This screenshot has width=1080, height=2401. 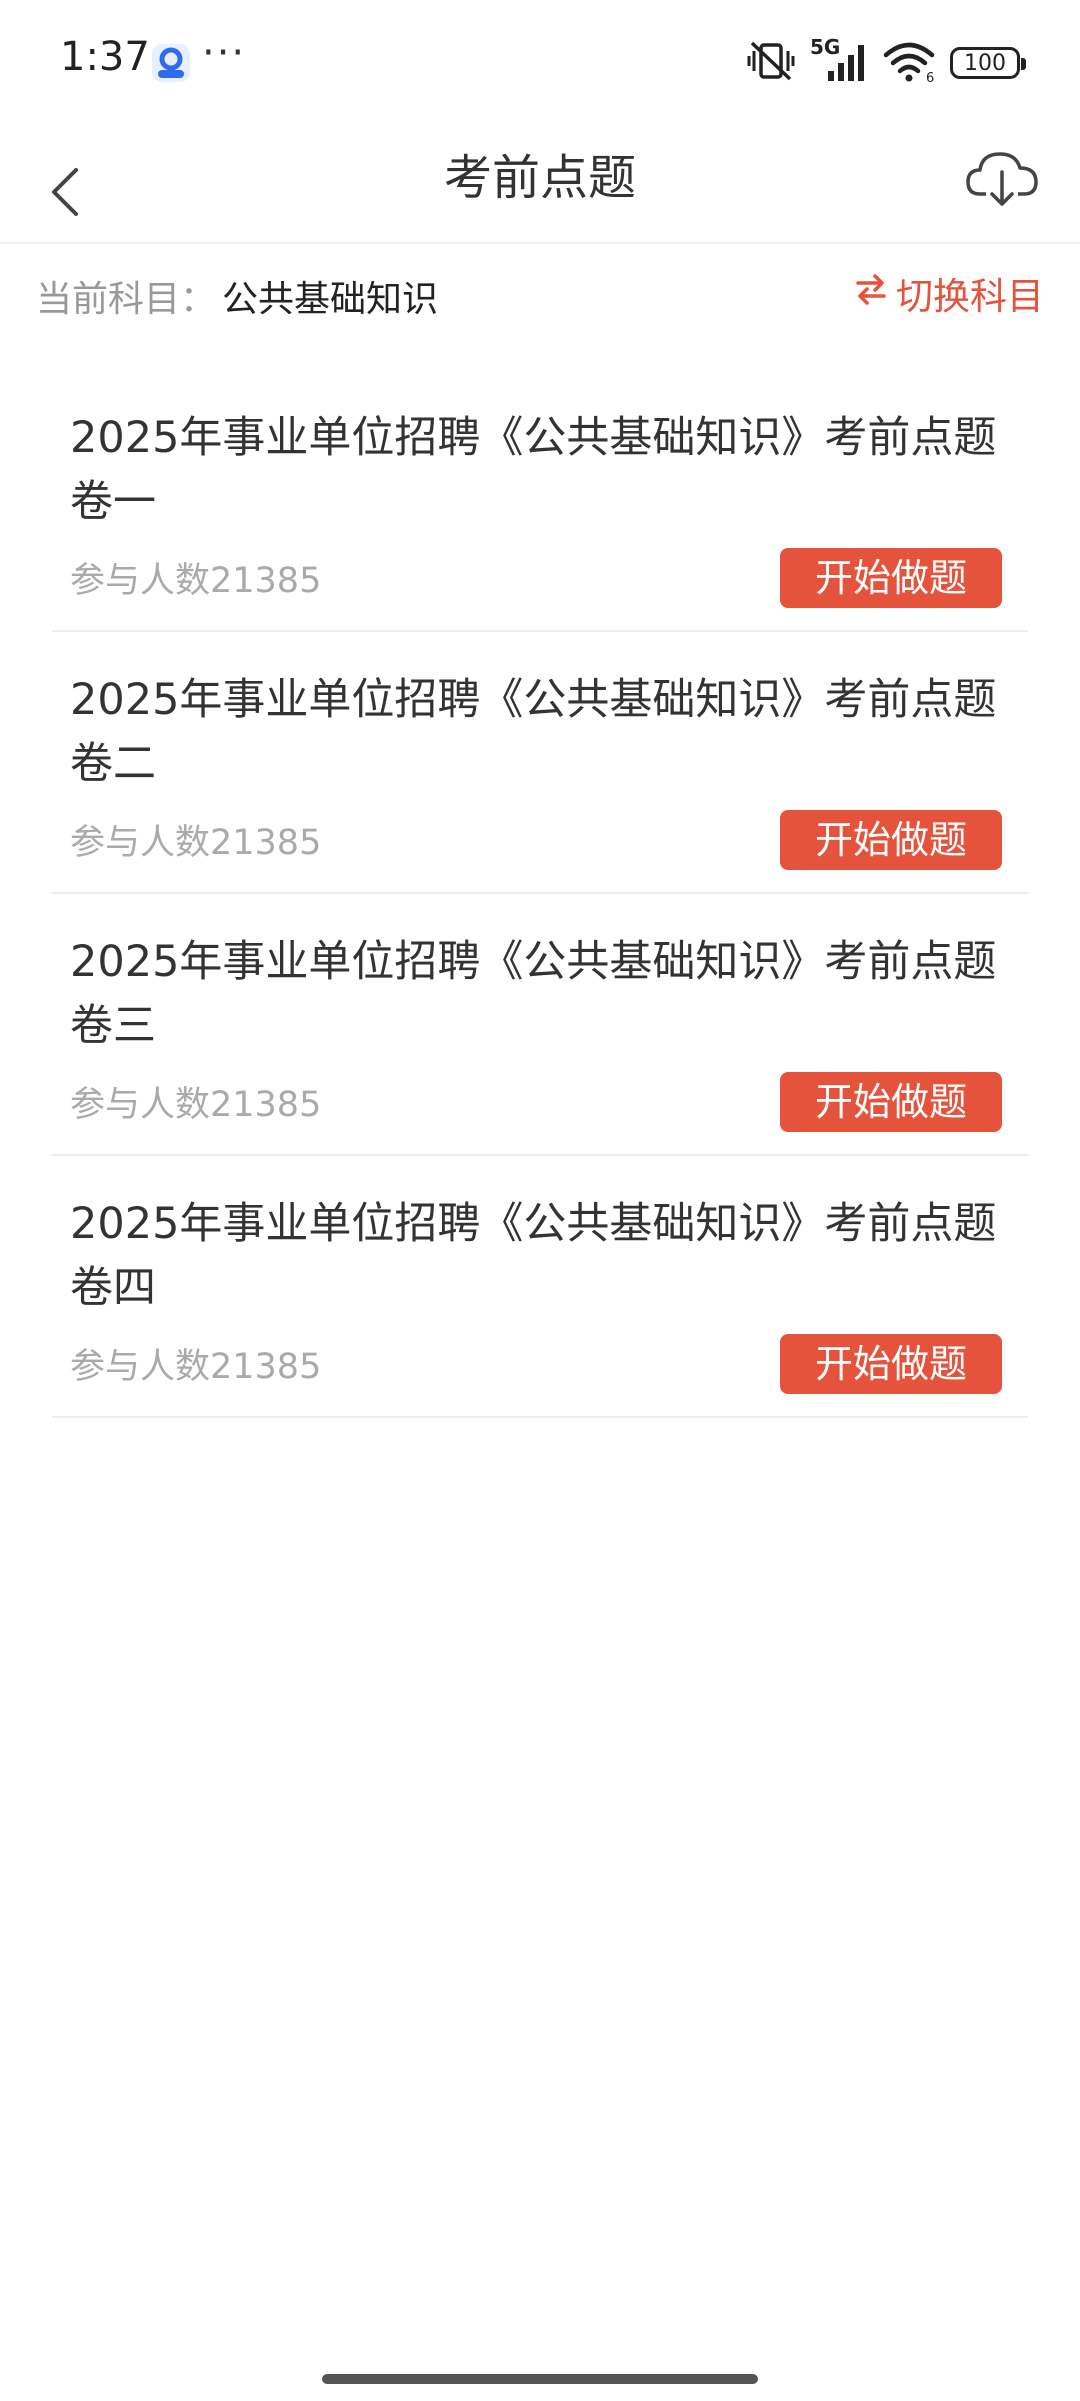 I want to click on paper-title: 2025年事业单位招聘《公共基础知识》考前点题卷三, so click(x=533, y=994).